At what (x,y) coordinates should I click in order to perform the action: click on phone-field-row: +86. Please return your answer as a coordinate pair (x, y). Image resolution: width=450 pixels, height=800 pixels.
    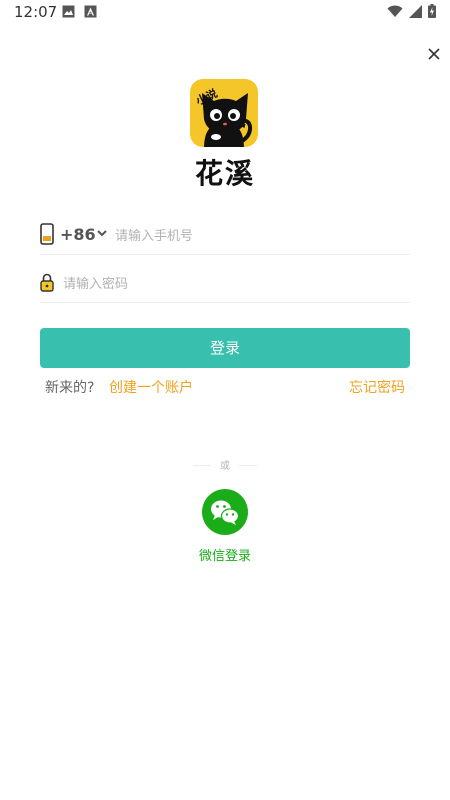
    Looking at the image, I should click on (225, 235).